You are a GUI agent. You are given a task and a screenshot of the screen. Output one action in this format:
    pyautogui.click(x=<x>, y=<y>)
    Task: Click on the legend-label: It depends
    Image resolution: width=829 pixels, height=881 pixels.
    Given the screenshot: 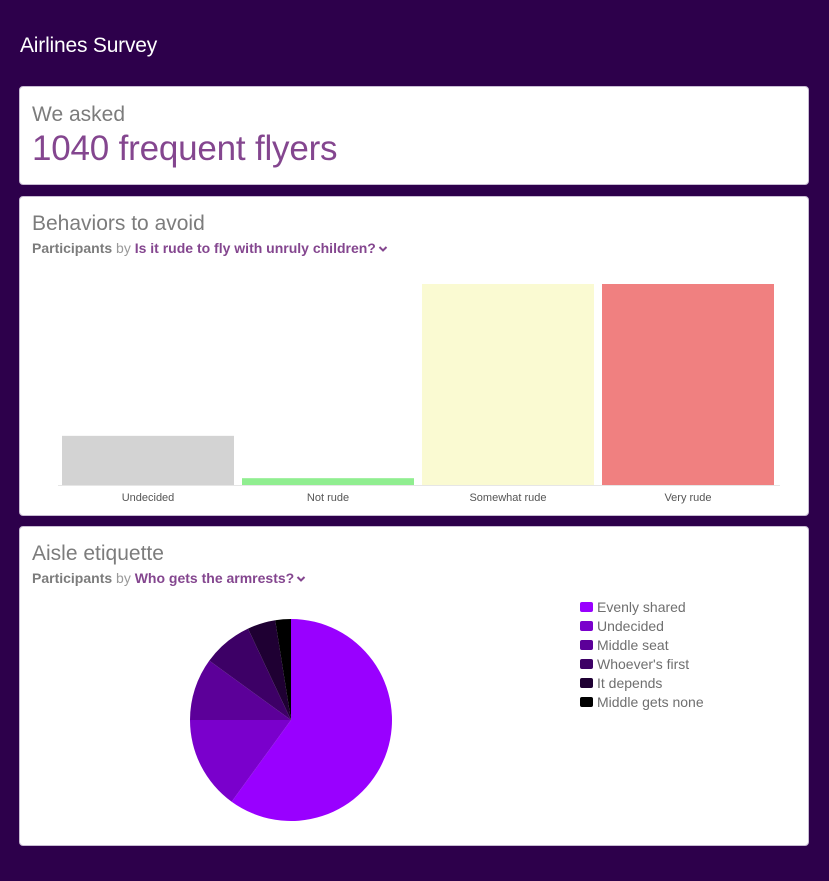 What is the action you would take?
    pyautogui.click(x=630, y=682)
    